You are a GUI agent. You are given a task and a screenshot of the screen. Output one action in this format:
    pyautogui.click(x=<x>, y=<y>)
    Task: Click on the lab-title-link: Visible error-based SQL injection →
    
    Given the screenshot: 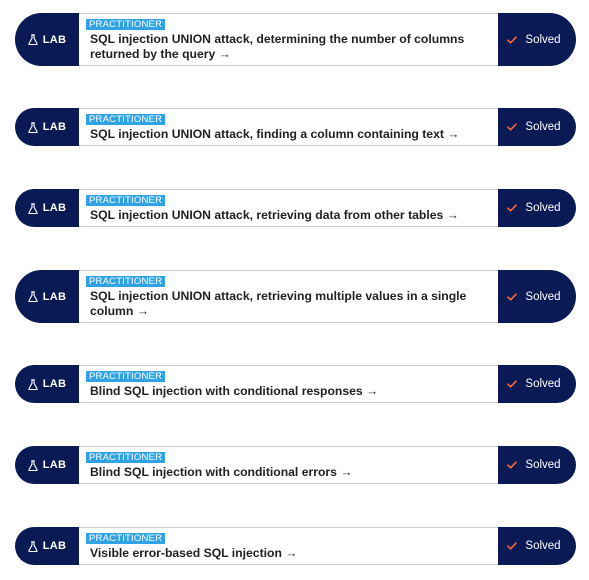 What is the action you would take?
    pyautogui.click(x=288, y=553)
    